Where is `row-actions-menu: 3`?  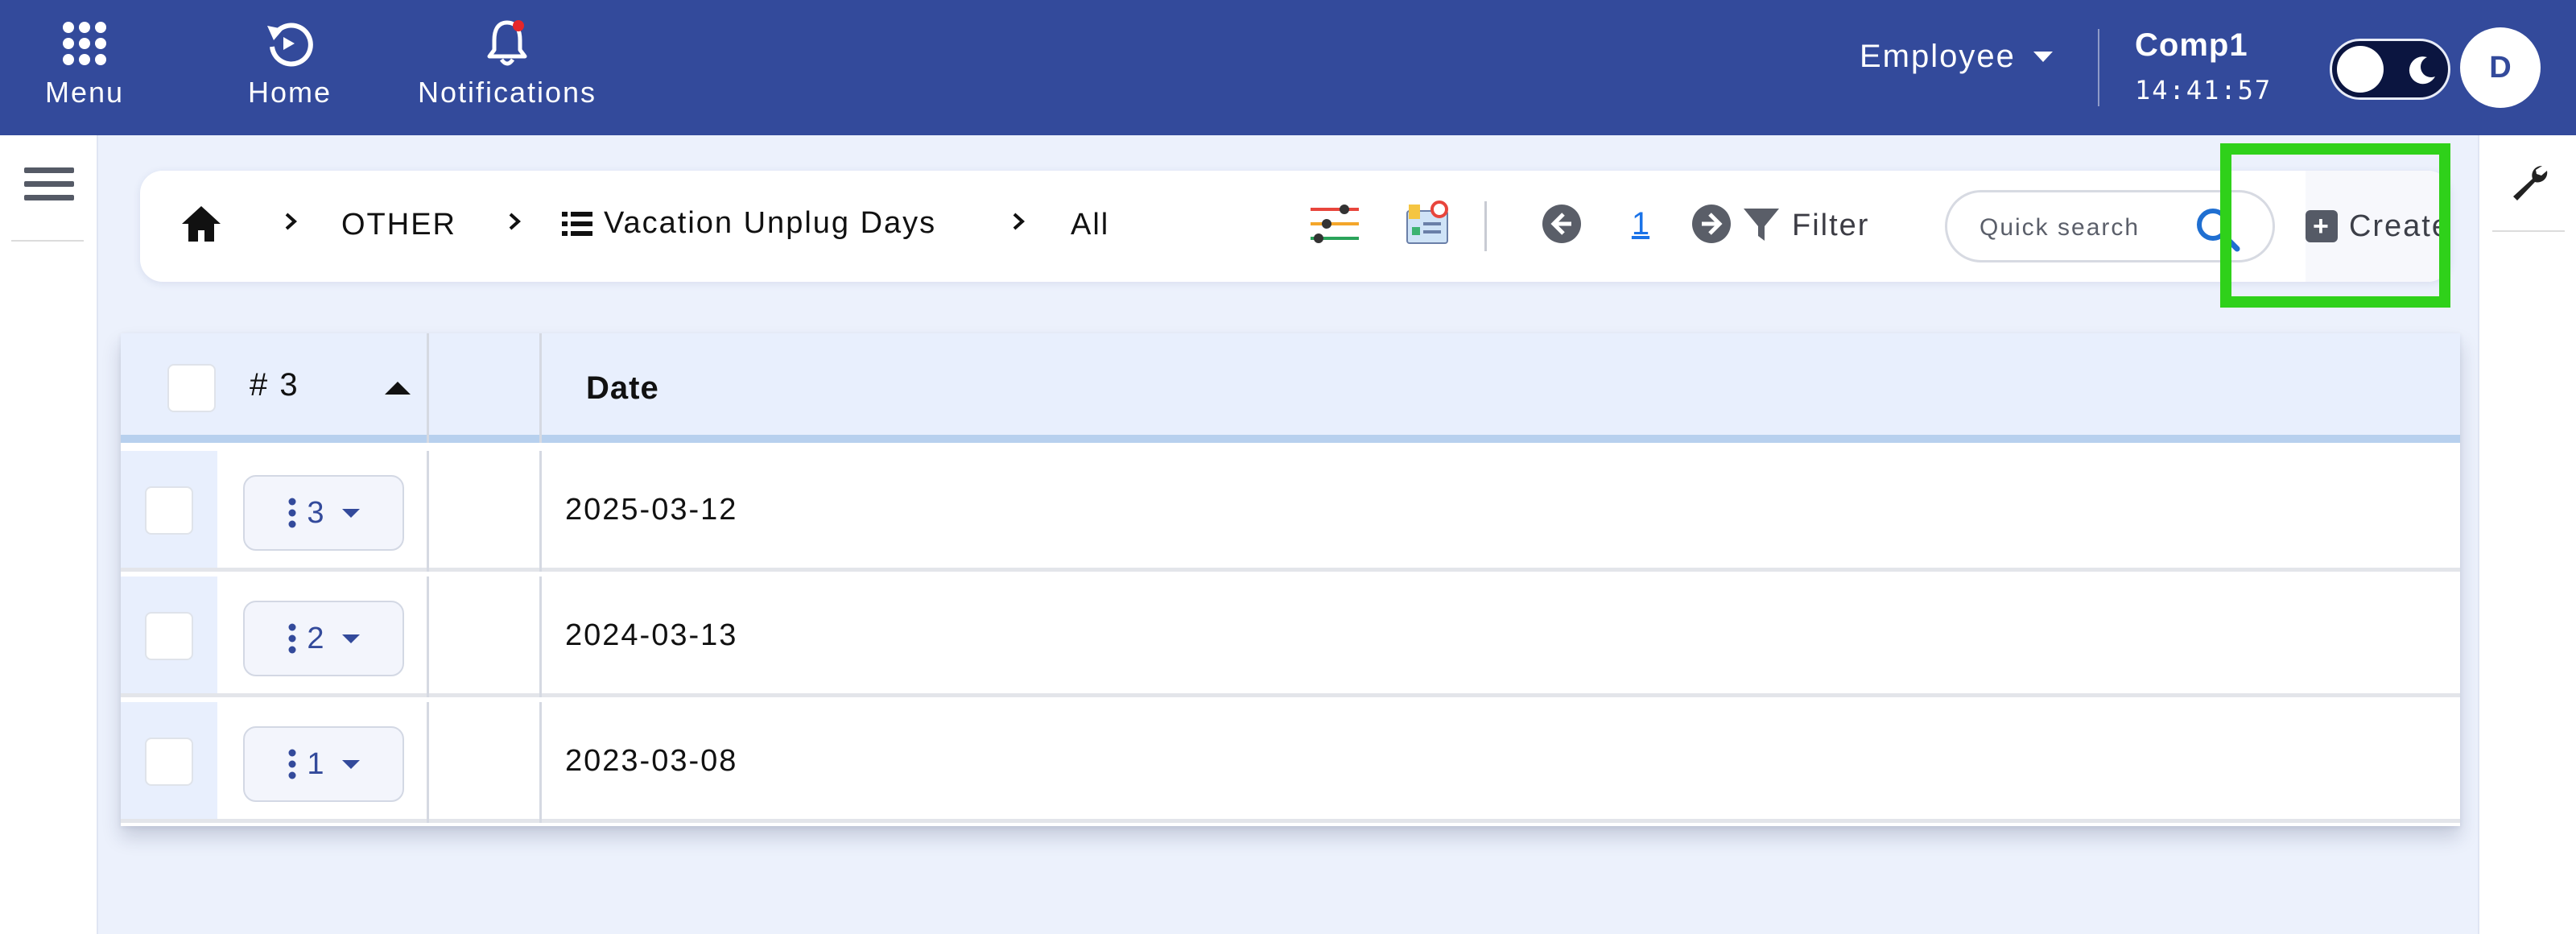
row-actions-menu: 3 is located at coordinates (323, 513).